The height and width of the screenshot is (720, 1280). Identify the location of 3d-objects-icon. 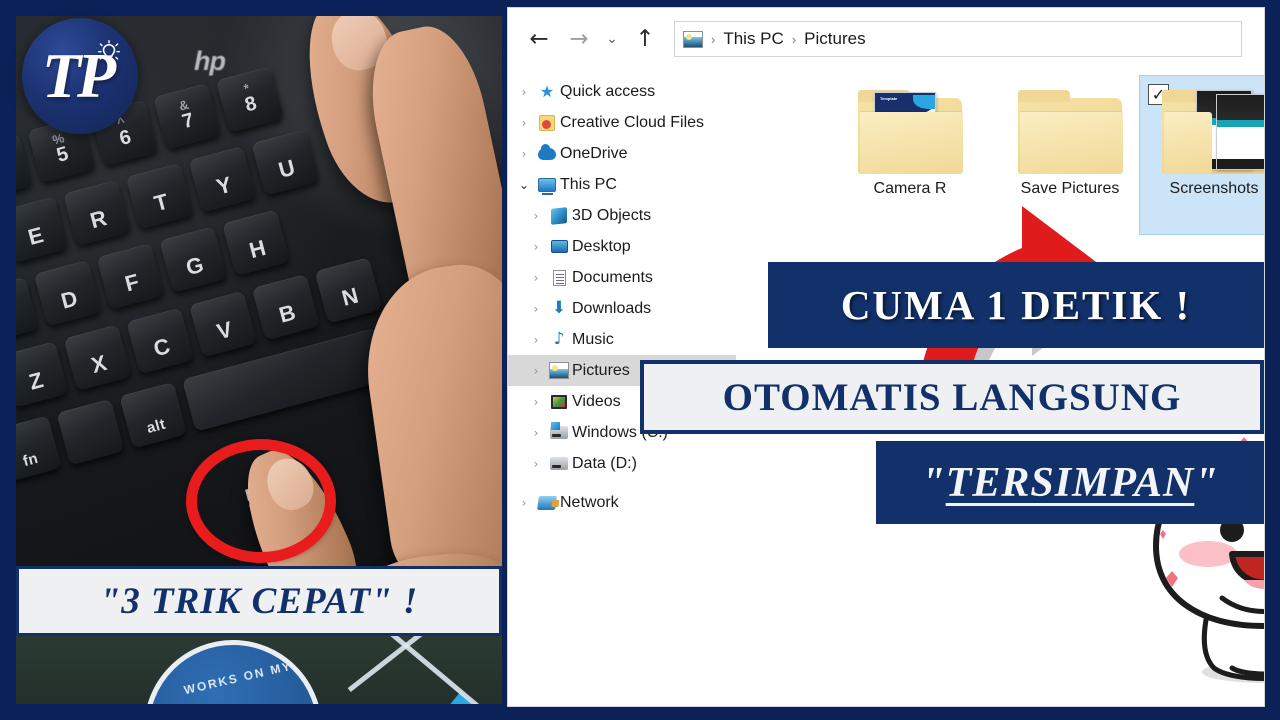
(559, 215).